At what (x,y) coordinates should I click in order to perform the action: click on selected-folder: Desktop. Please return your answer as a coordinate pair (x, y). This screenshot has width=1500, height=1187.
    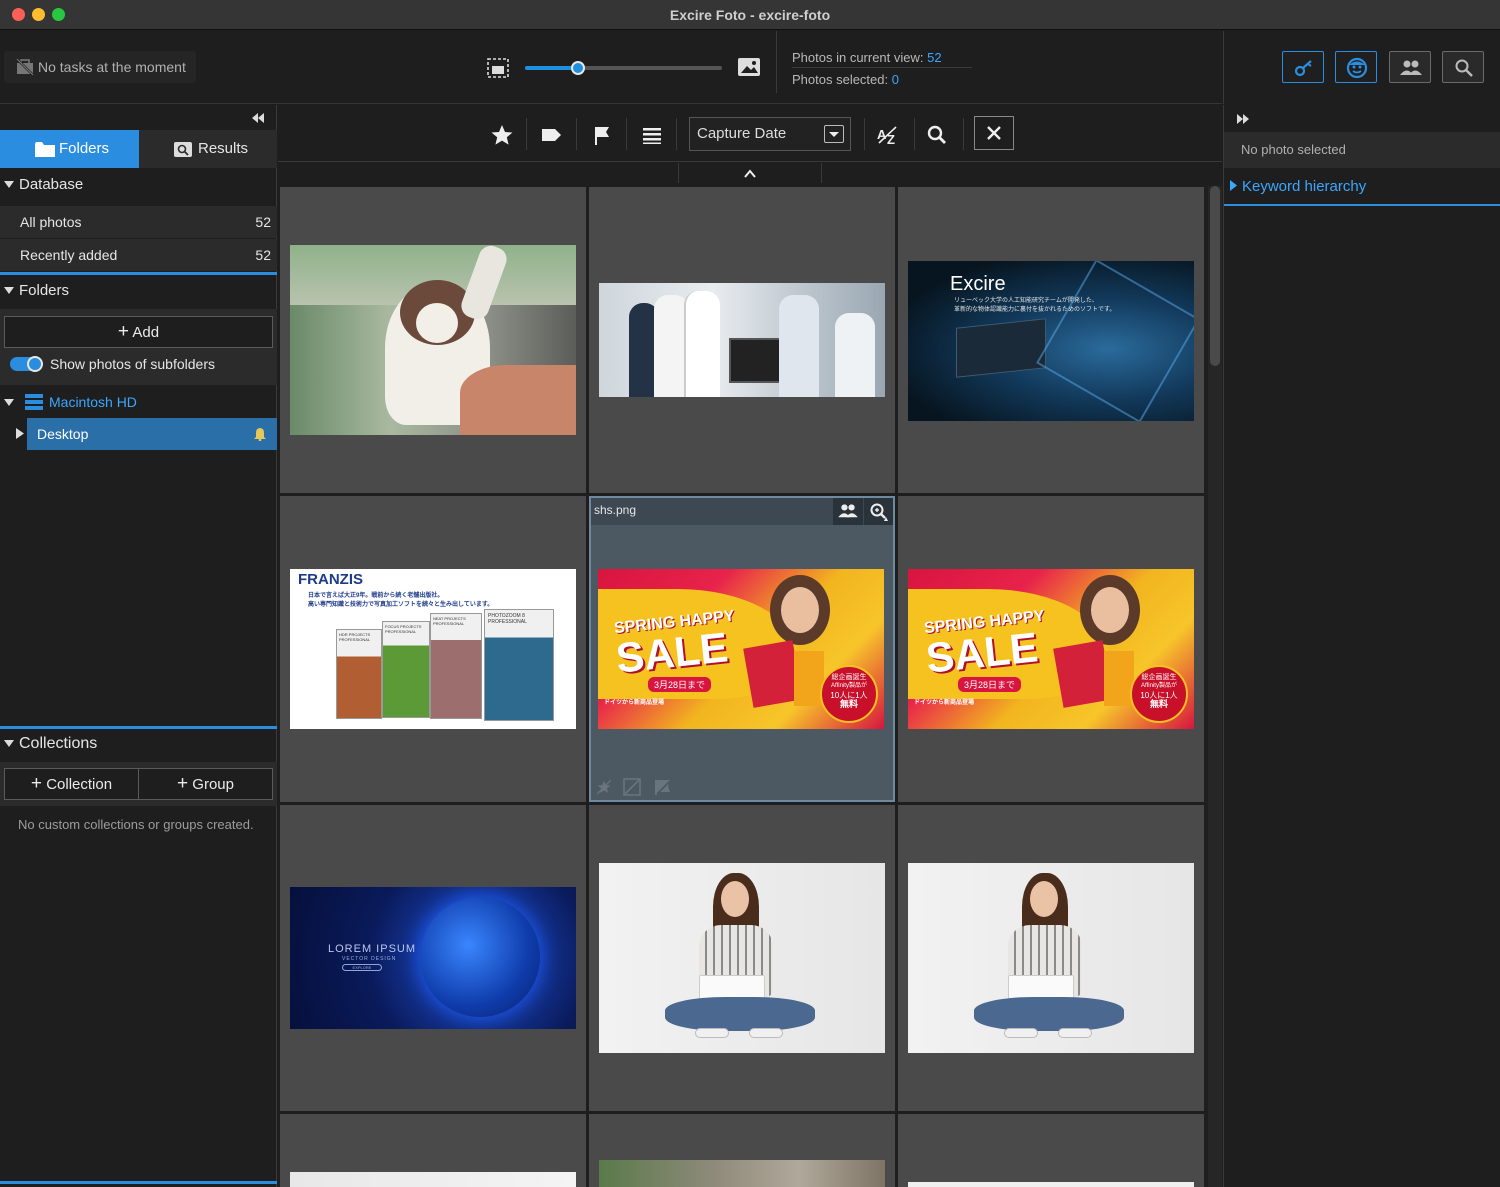
    Looking at the image, I should click on (152, 434).